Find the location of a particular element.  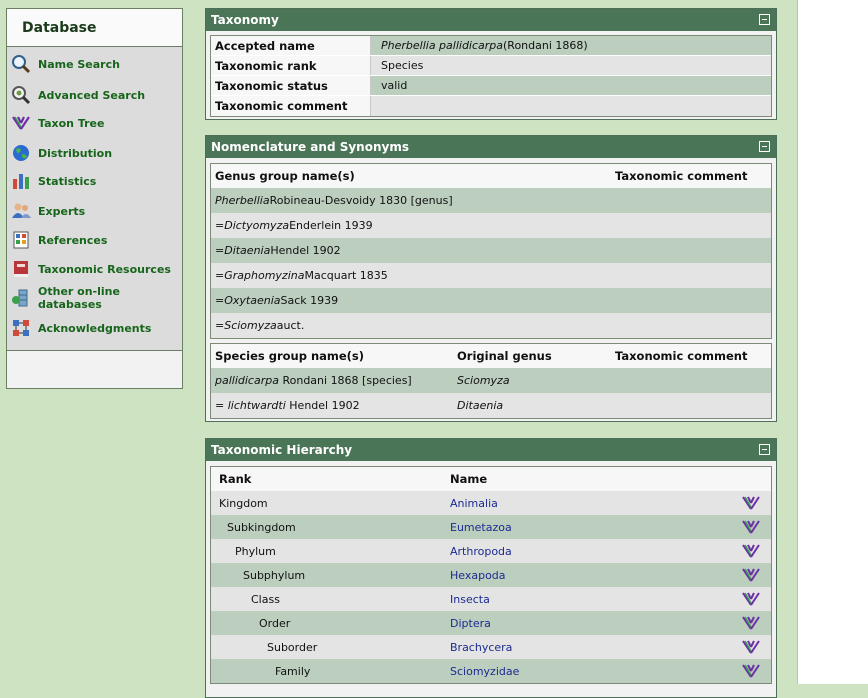

sidebar-item-advanced-search: Advanced Search is located at coordinates (78, 95).